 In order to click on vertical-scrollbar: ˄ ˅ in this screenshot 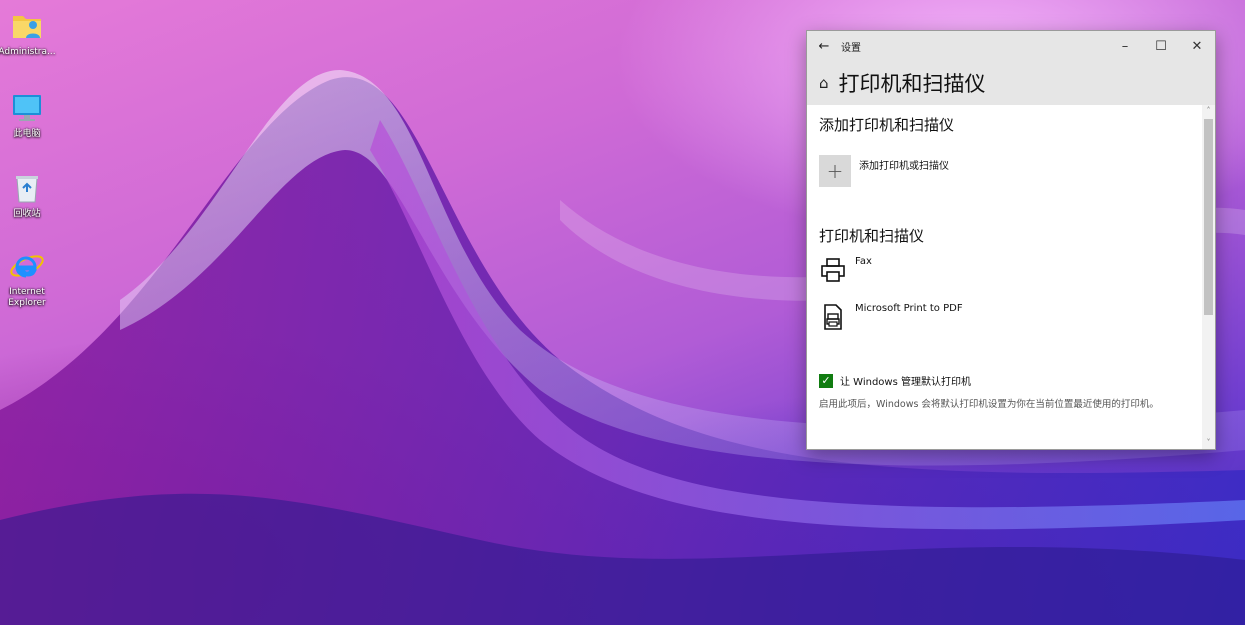, I will do `click(1208, 277)`.